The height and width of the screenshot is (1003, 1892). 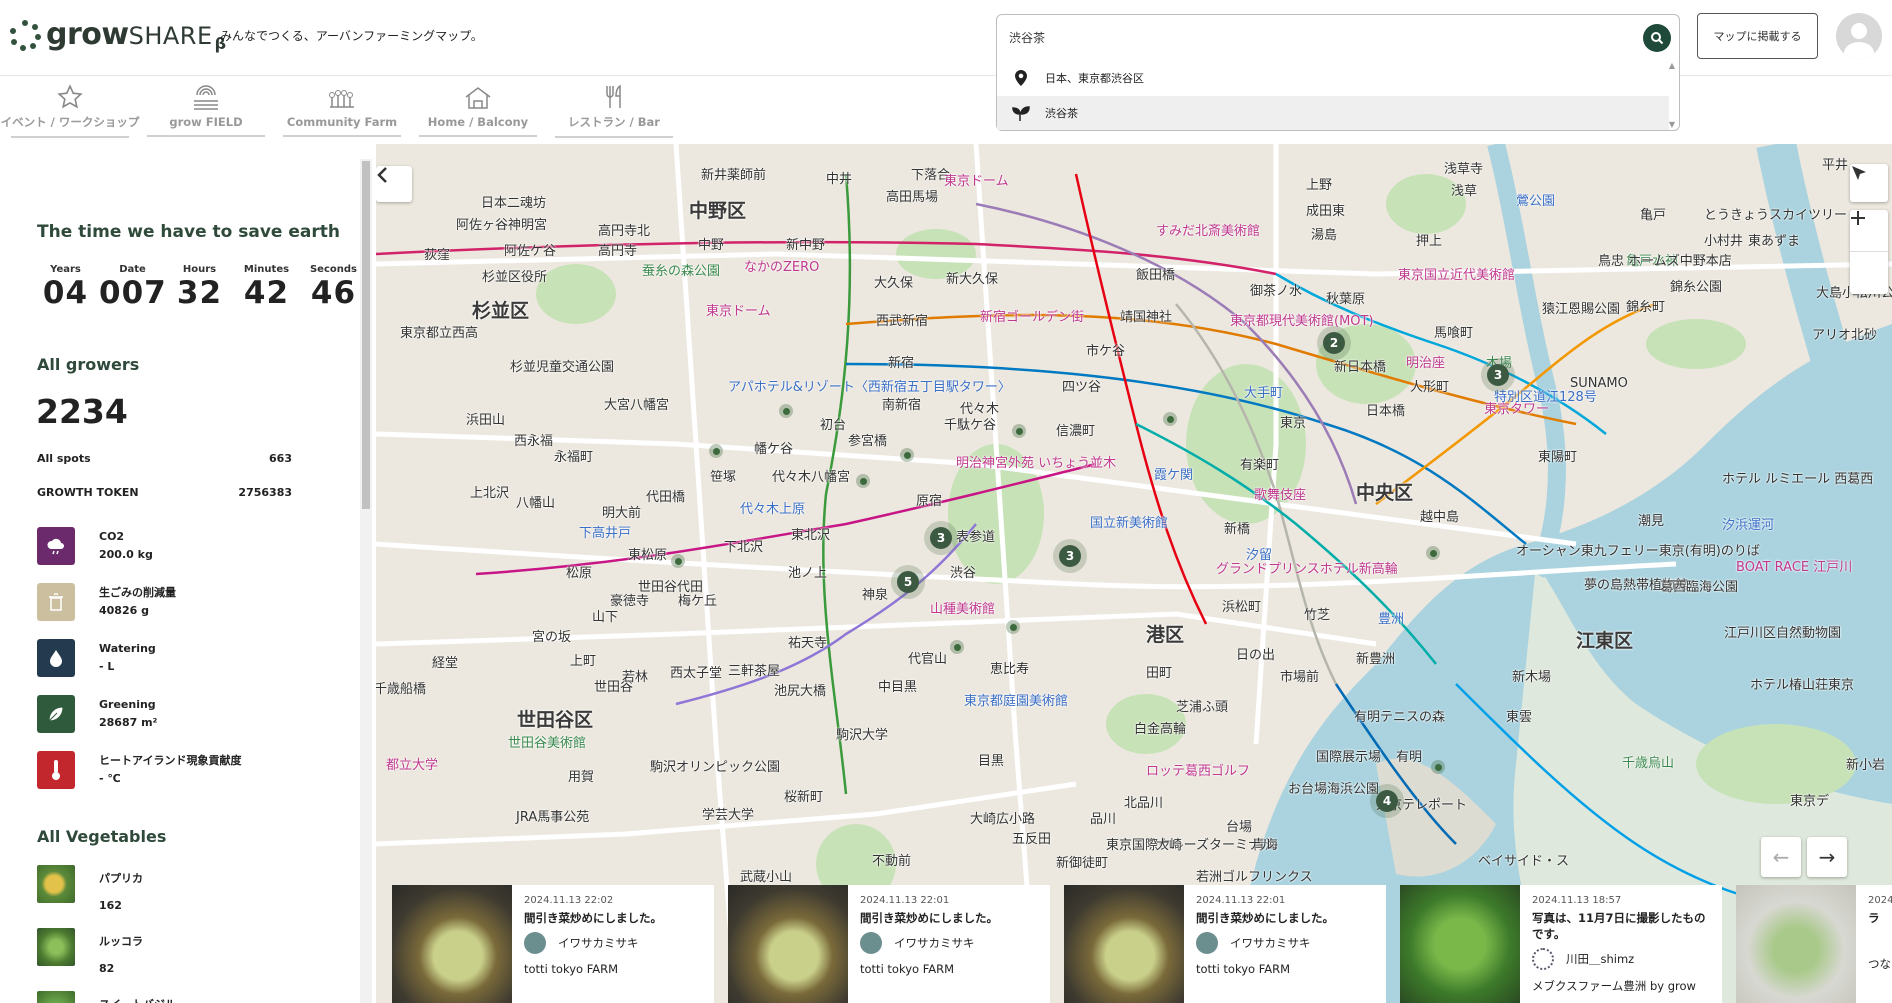 What do you see at coordinates (614, 110) in the screenshot?
I see `tab-restaurant-bar: レストラン / Bar` at bounding box center [614, 110].